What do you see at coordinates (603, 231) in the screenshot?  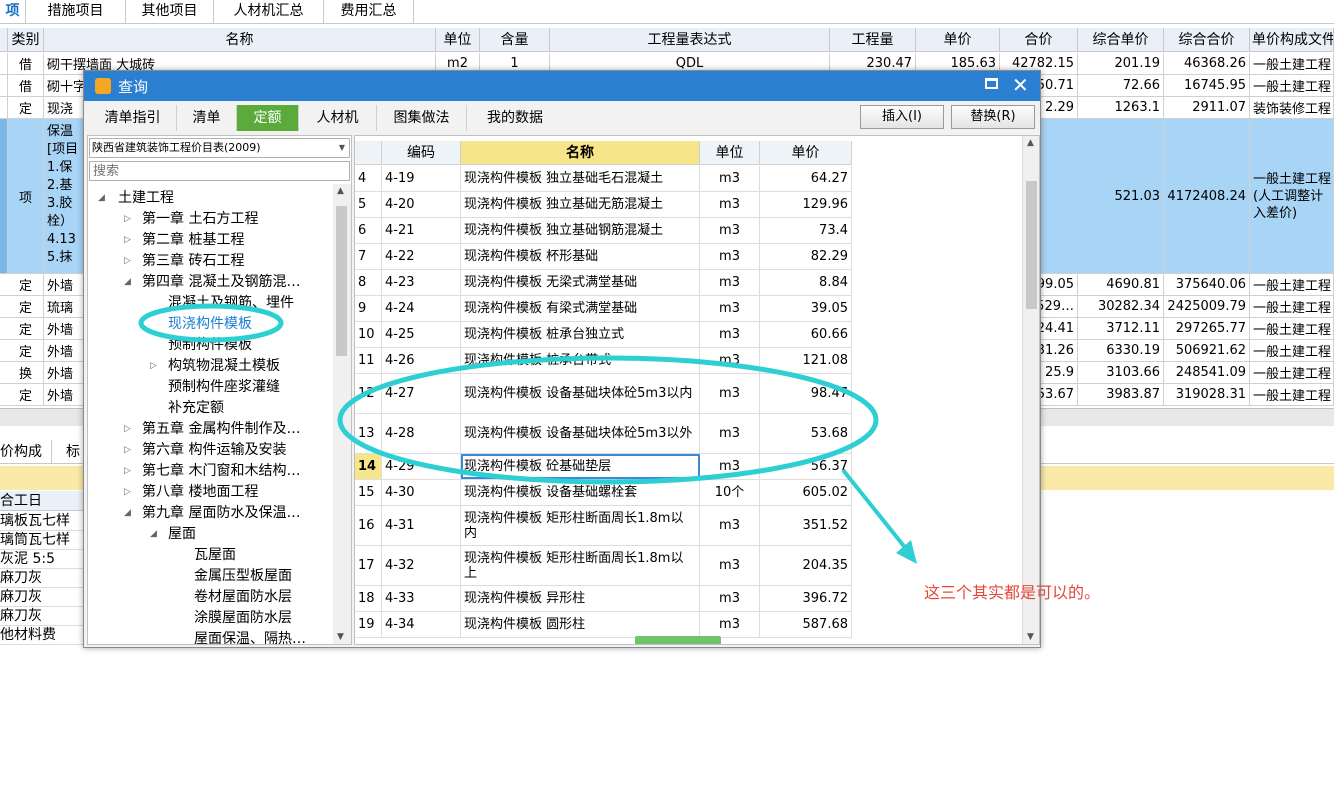 I see `list-row: 6 4-21 现浇构件模板 独立基础钢筋混凝土 m3 73.4` at bounding box center [603, 231].